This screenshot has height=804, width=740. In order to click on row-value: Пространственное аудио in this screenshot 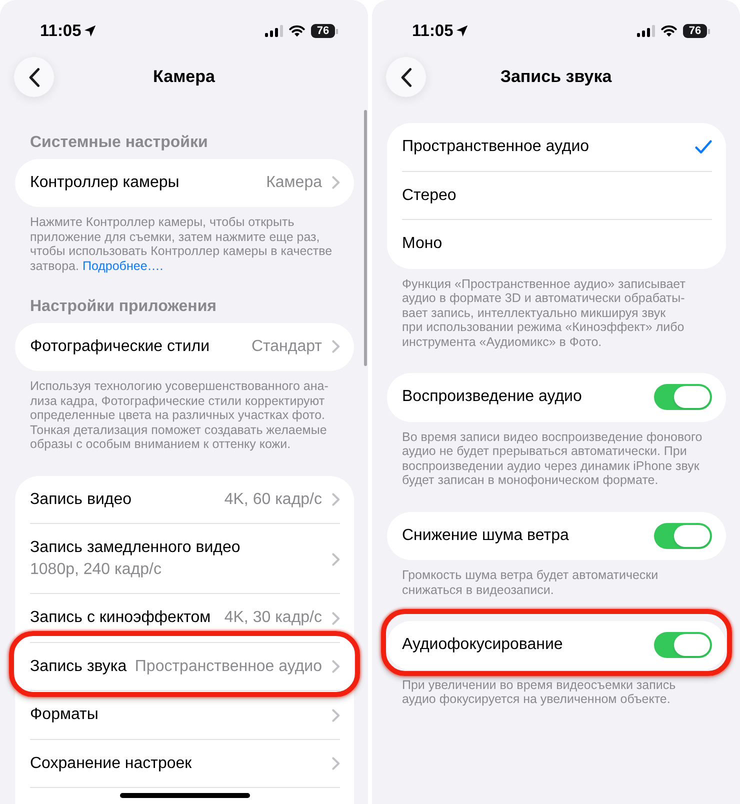, I will do `click(228, 666)`.